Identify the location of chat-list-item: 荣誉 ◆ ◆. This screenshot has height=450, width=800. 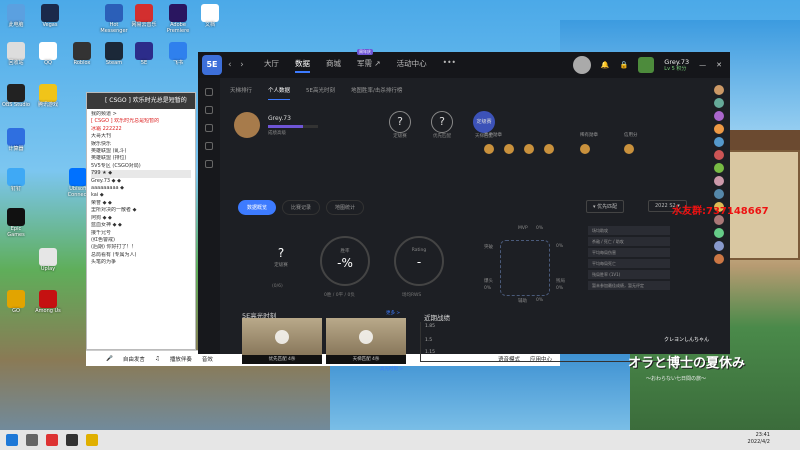
(141, 203).